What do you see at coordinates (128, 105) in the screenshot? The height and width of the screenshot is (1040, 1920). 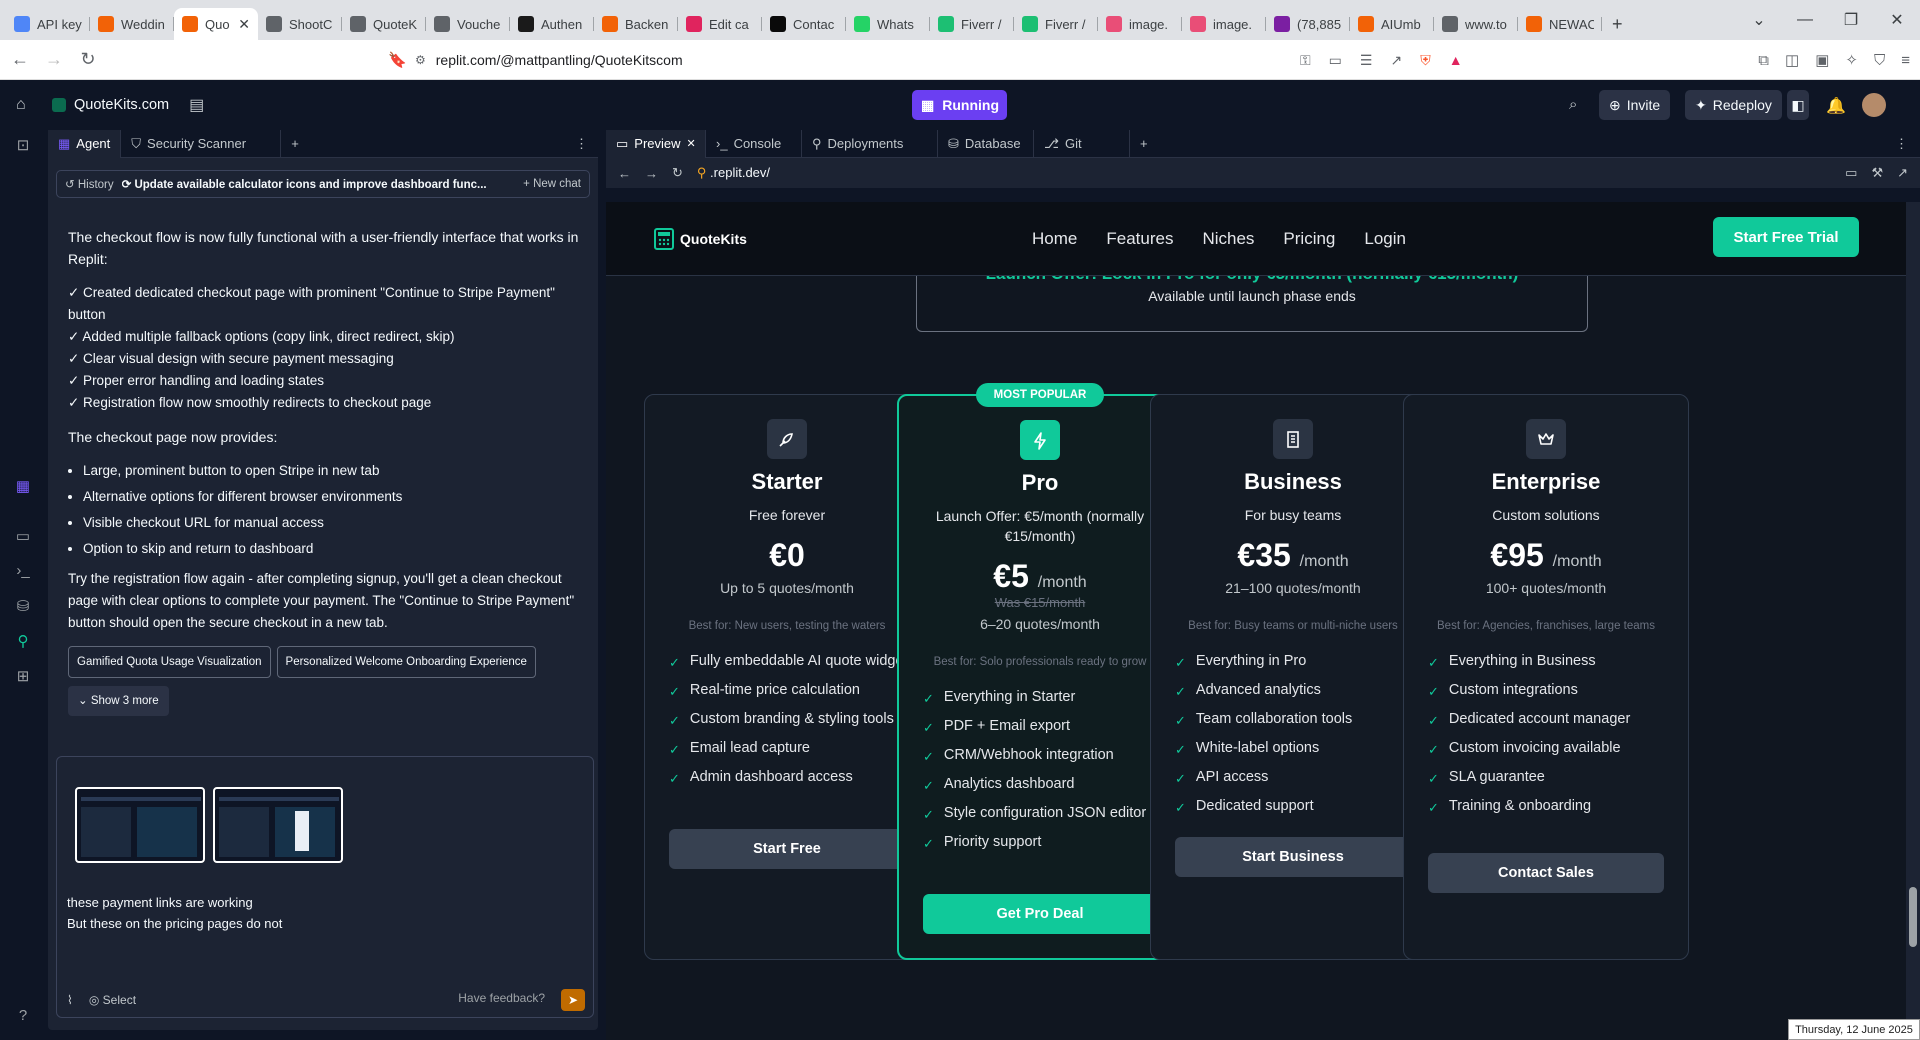 I see `project-switcher: QuoteKits.com ▤` at bounding box center [128, 105].